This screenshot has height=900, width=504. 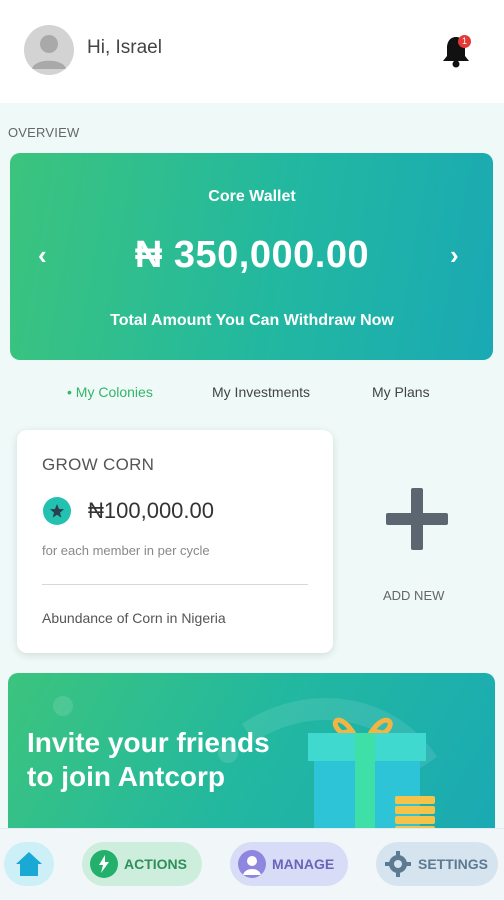 I want to click on settings-button: SETTINGS, so click(x=437, y=864).